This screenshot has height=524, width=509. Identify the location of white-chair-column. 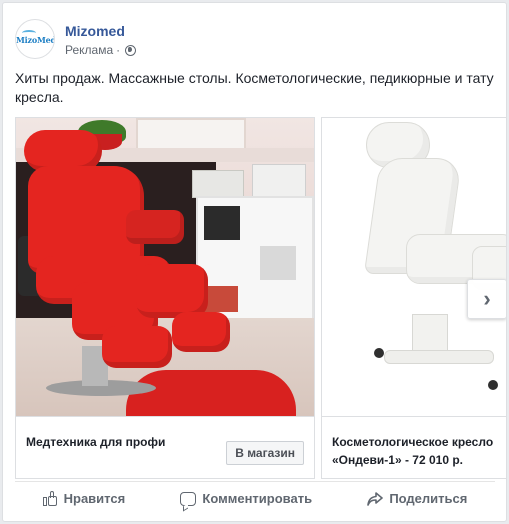
(430, 334).